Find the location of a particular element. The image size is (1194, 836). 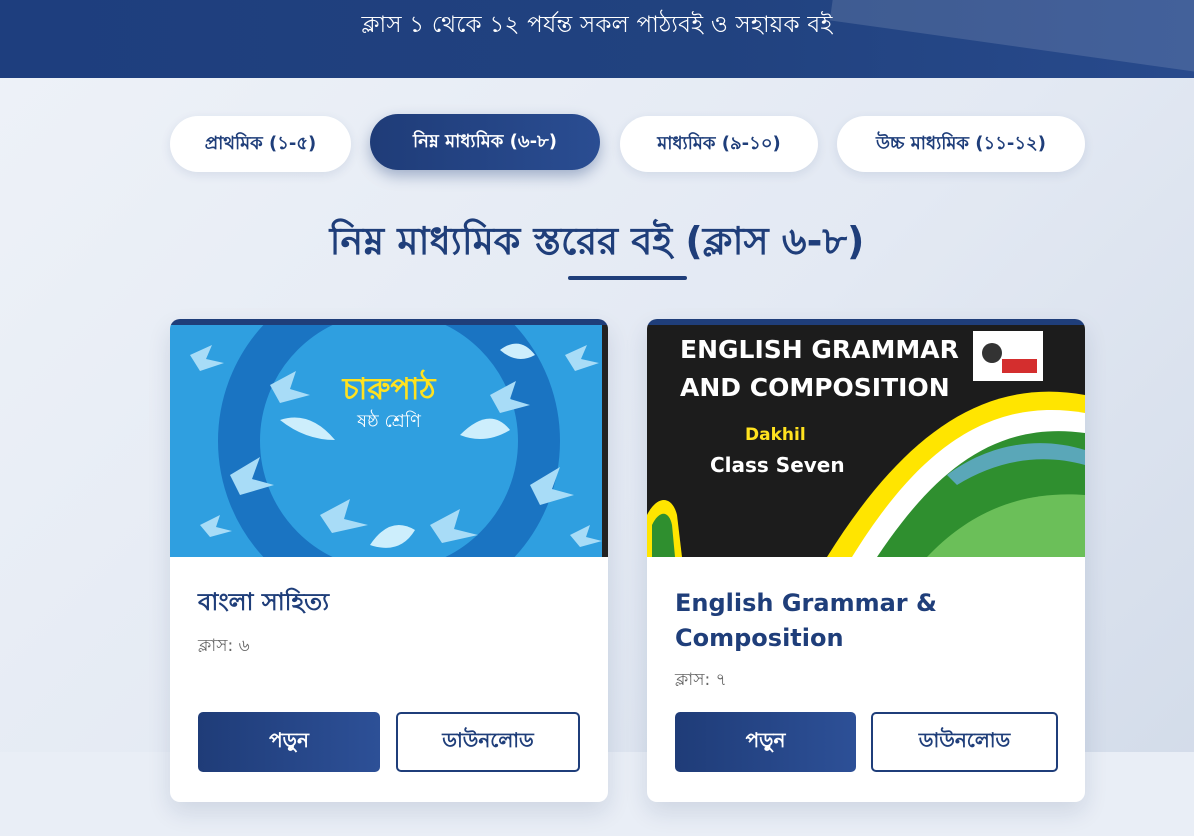

cover-subtitle: ষষ্ঠ শ্রেণি is located at coordinates (389, 421).